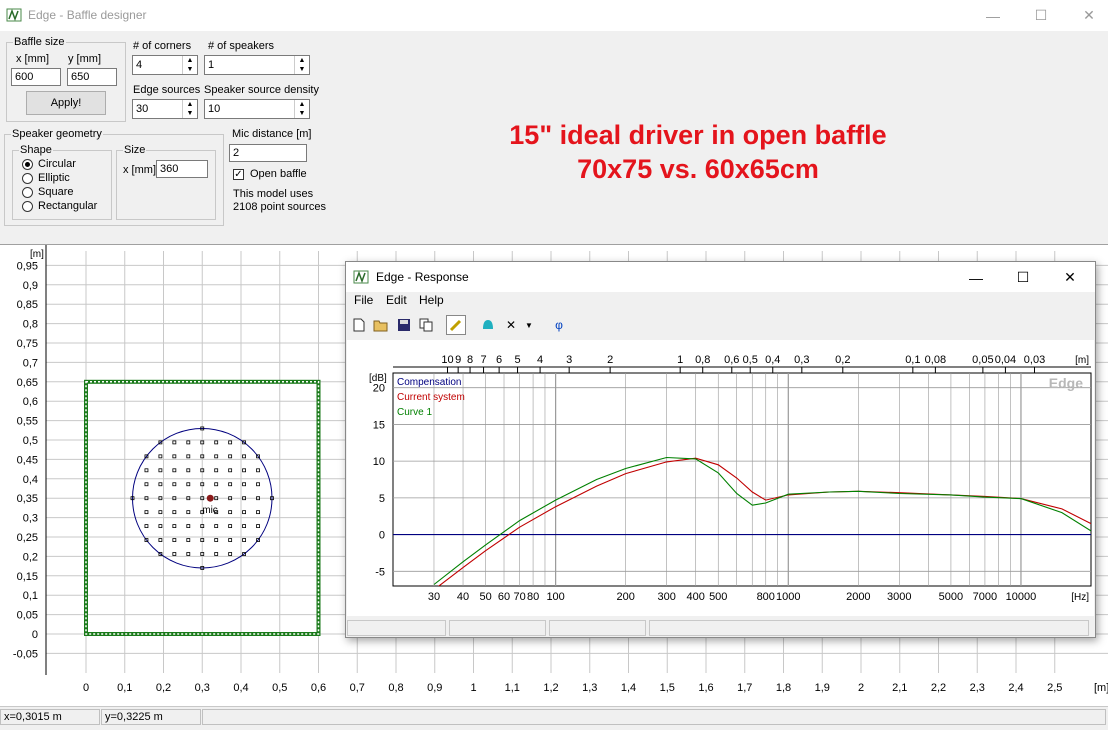 This screenshot has width=1108, height=730. What do you see at coordinates (142, 109) in the screenshot?
I see `edge-sources-value: 30` at bounding box center [142, 109].